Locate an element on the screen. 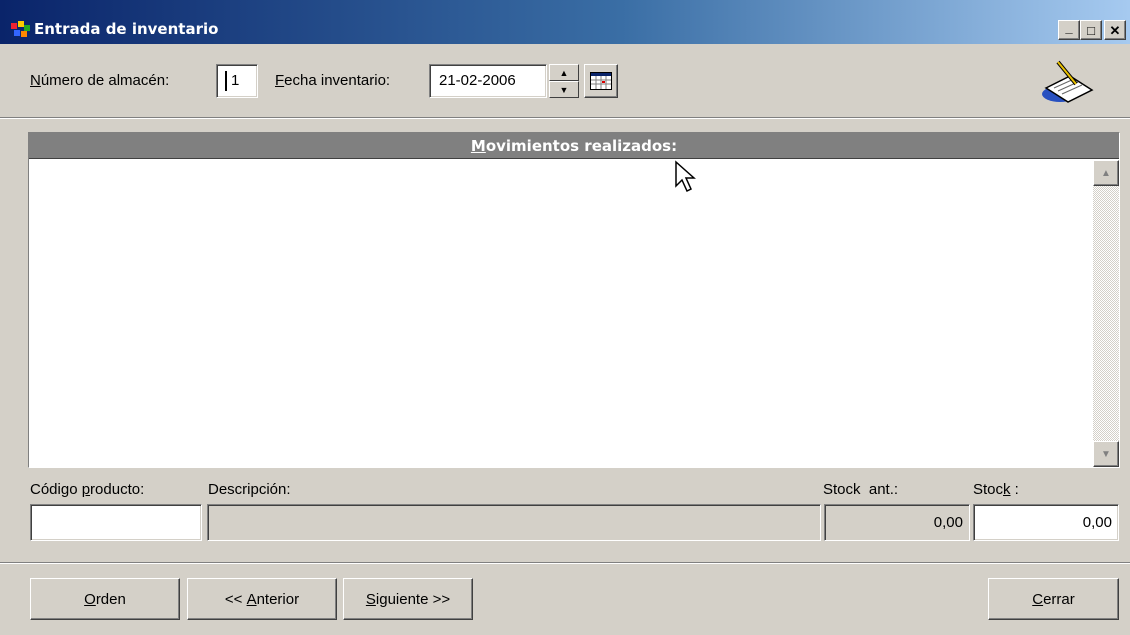 The image size is (1130, 635). inventory-date-input: 21-02-2006 is located at coordinates (488, 81).